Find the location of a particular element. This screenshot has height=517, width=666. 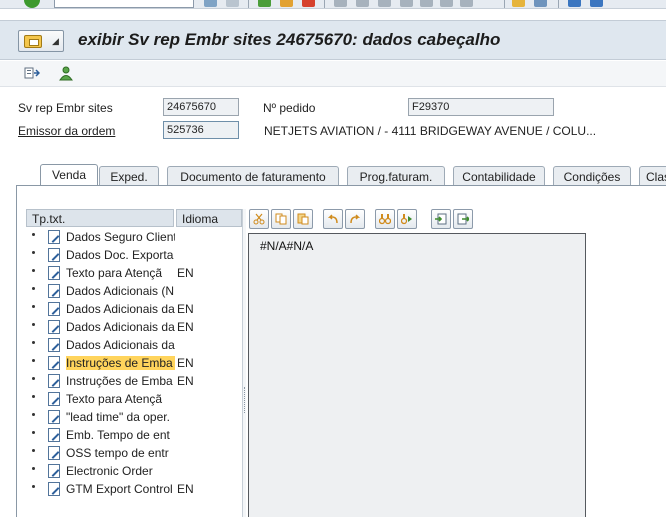

tab-venda: Venda is located at coordinates (69, 175).